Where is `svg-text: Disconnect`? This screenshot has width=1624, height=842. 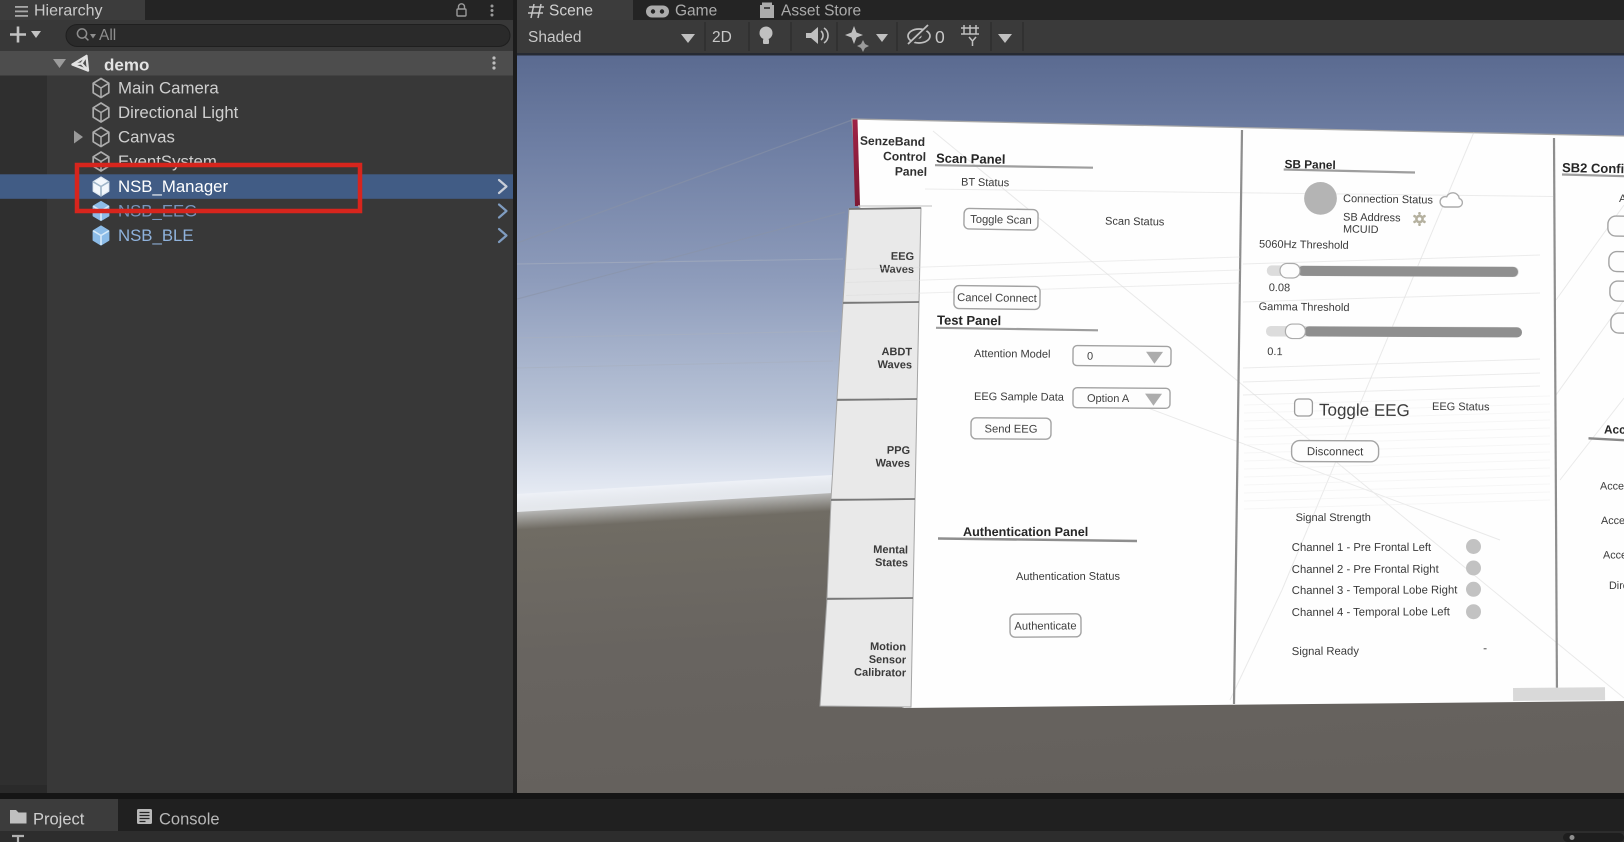 svg-text: Disconnect is located at coordinates (1335, 452).